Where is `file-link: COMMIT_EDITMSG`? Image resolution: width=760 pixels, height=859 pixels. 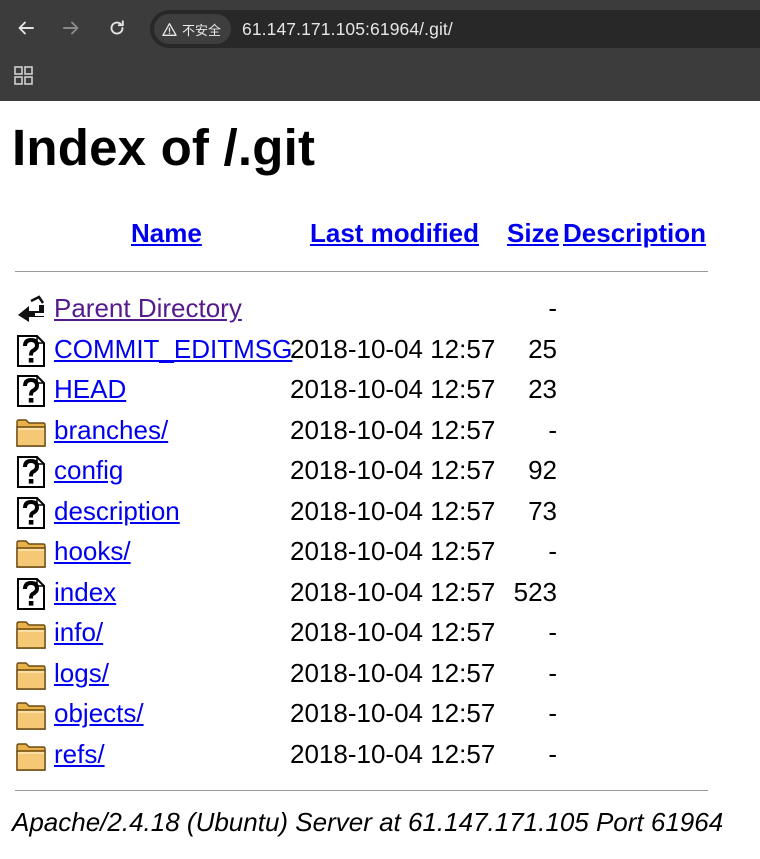
file-link: COMMIT_EDITMSG is located at coordinates (173, 349).